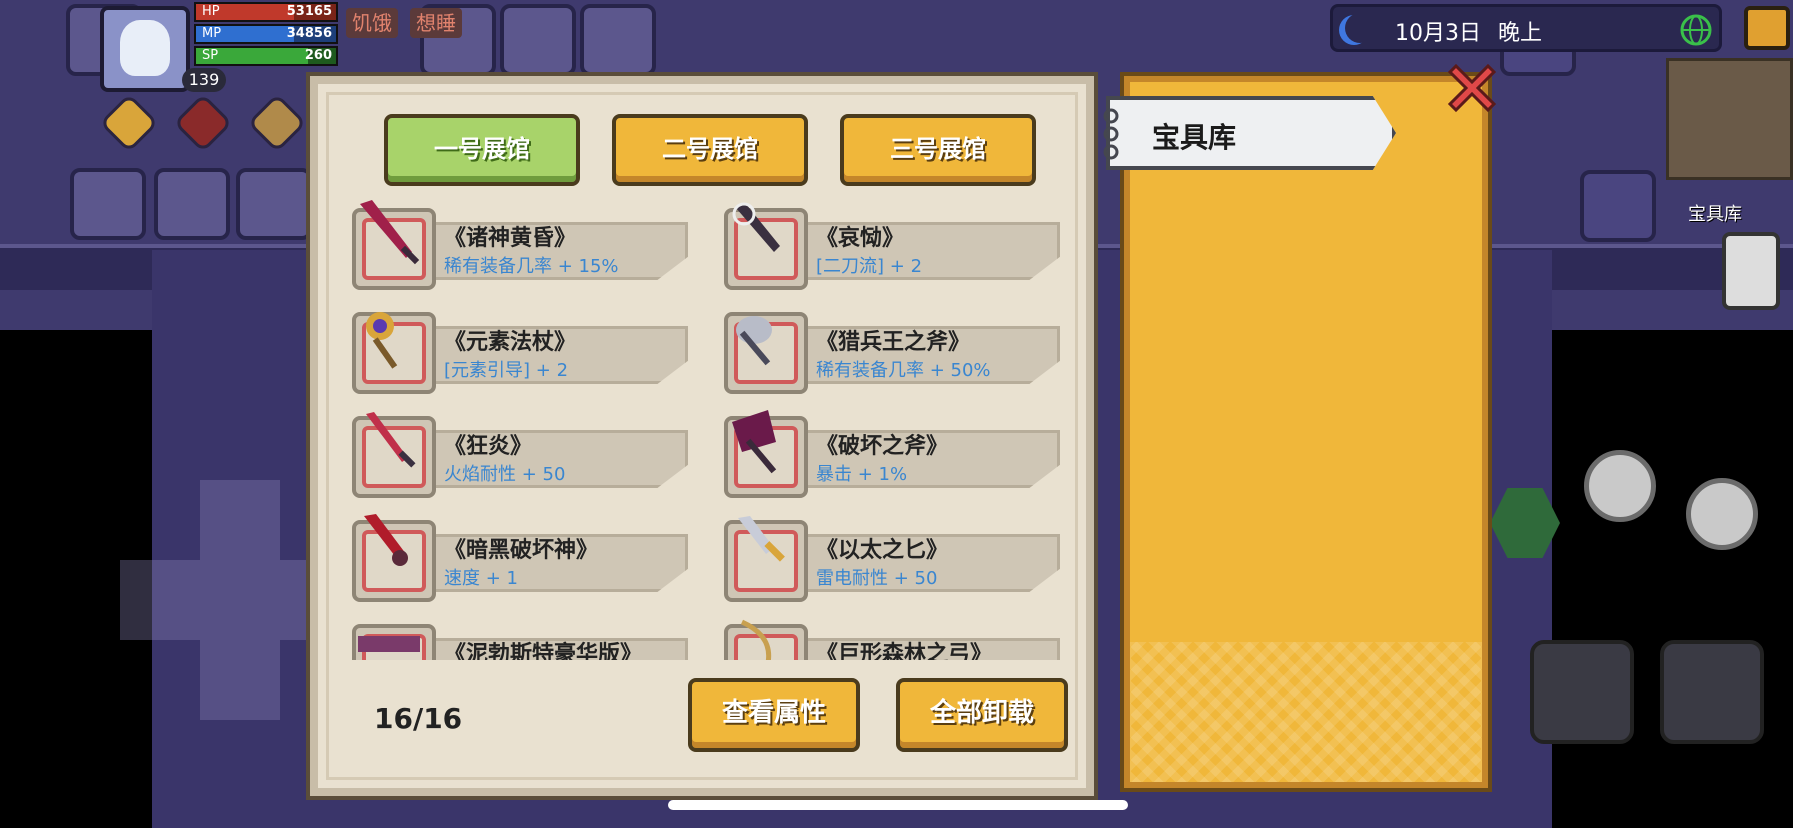  Describe the element at coordinates (212, 33) in the screenshot. I see `mp-label: MP` at that location.